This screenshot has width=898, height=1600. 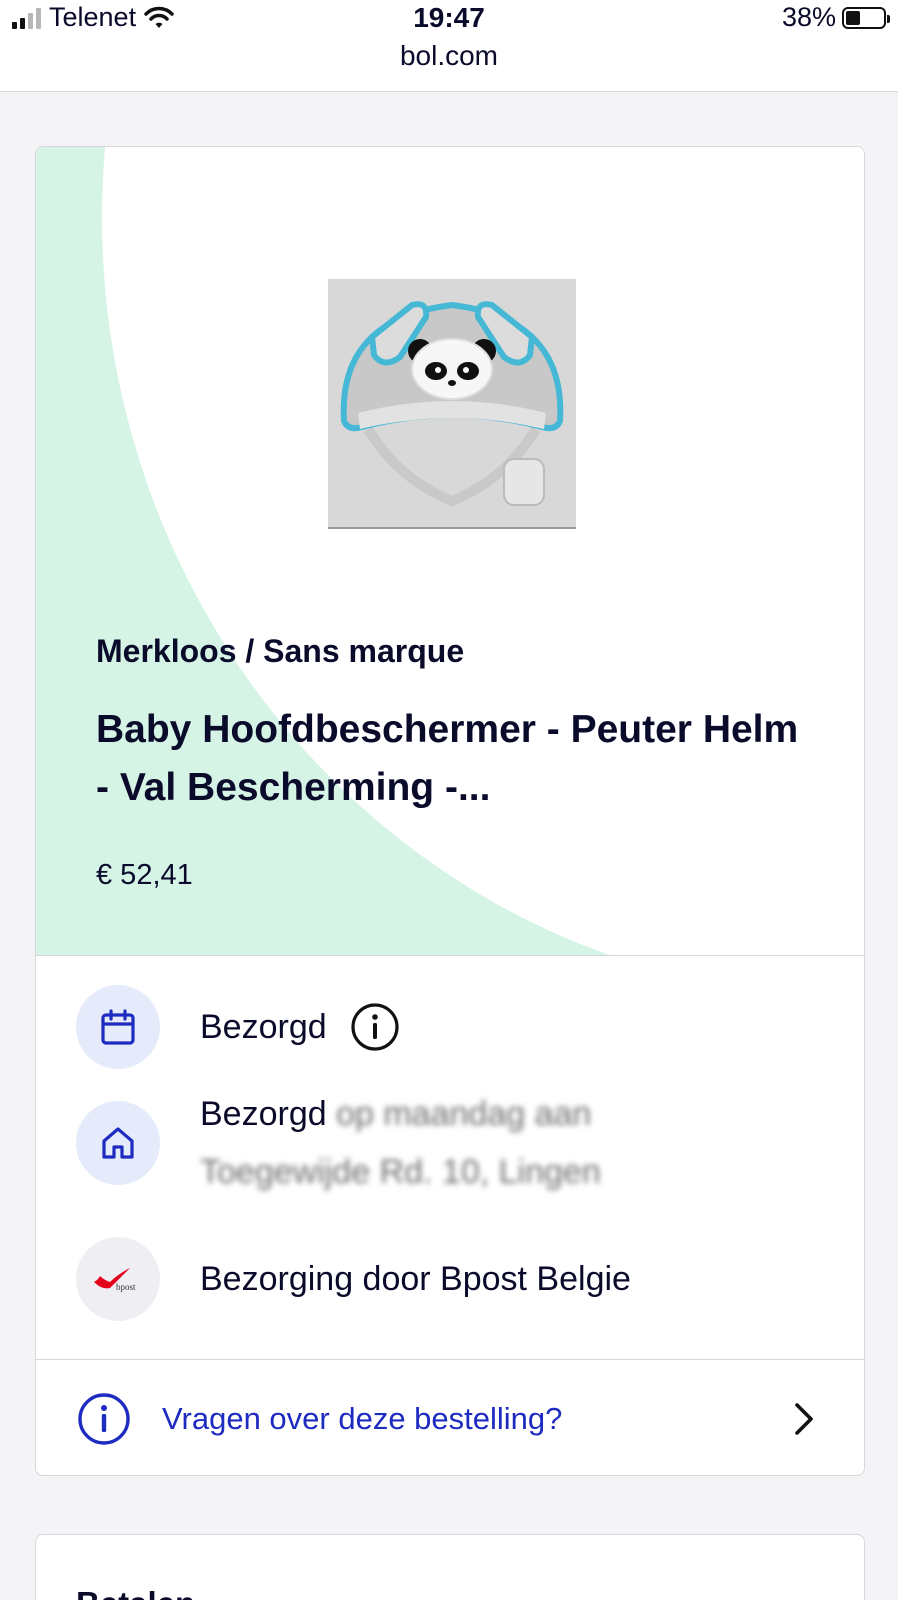 I want to click on clock: 19:47, so click(x=449, y=17).